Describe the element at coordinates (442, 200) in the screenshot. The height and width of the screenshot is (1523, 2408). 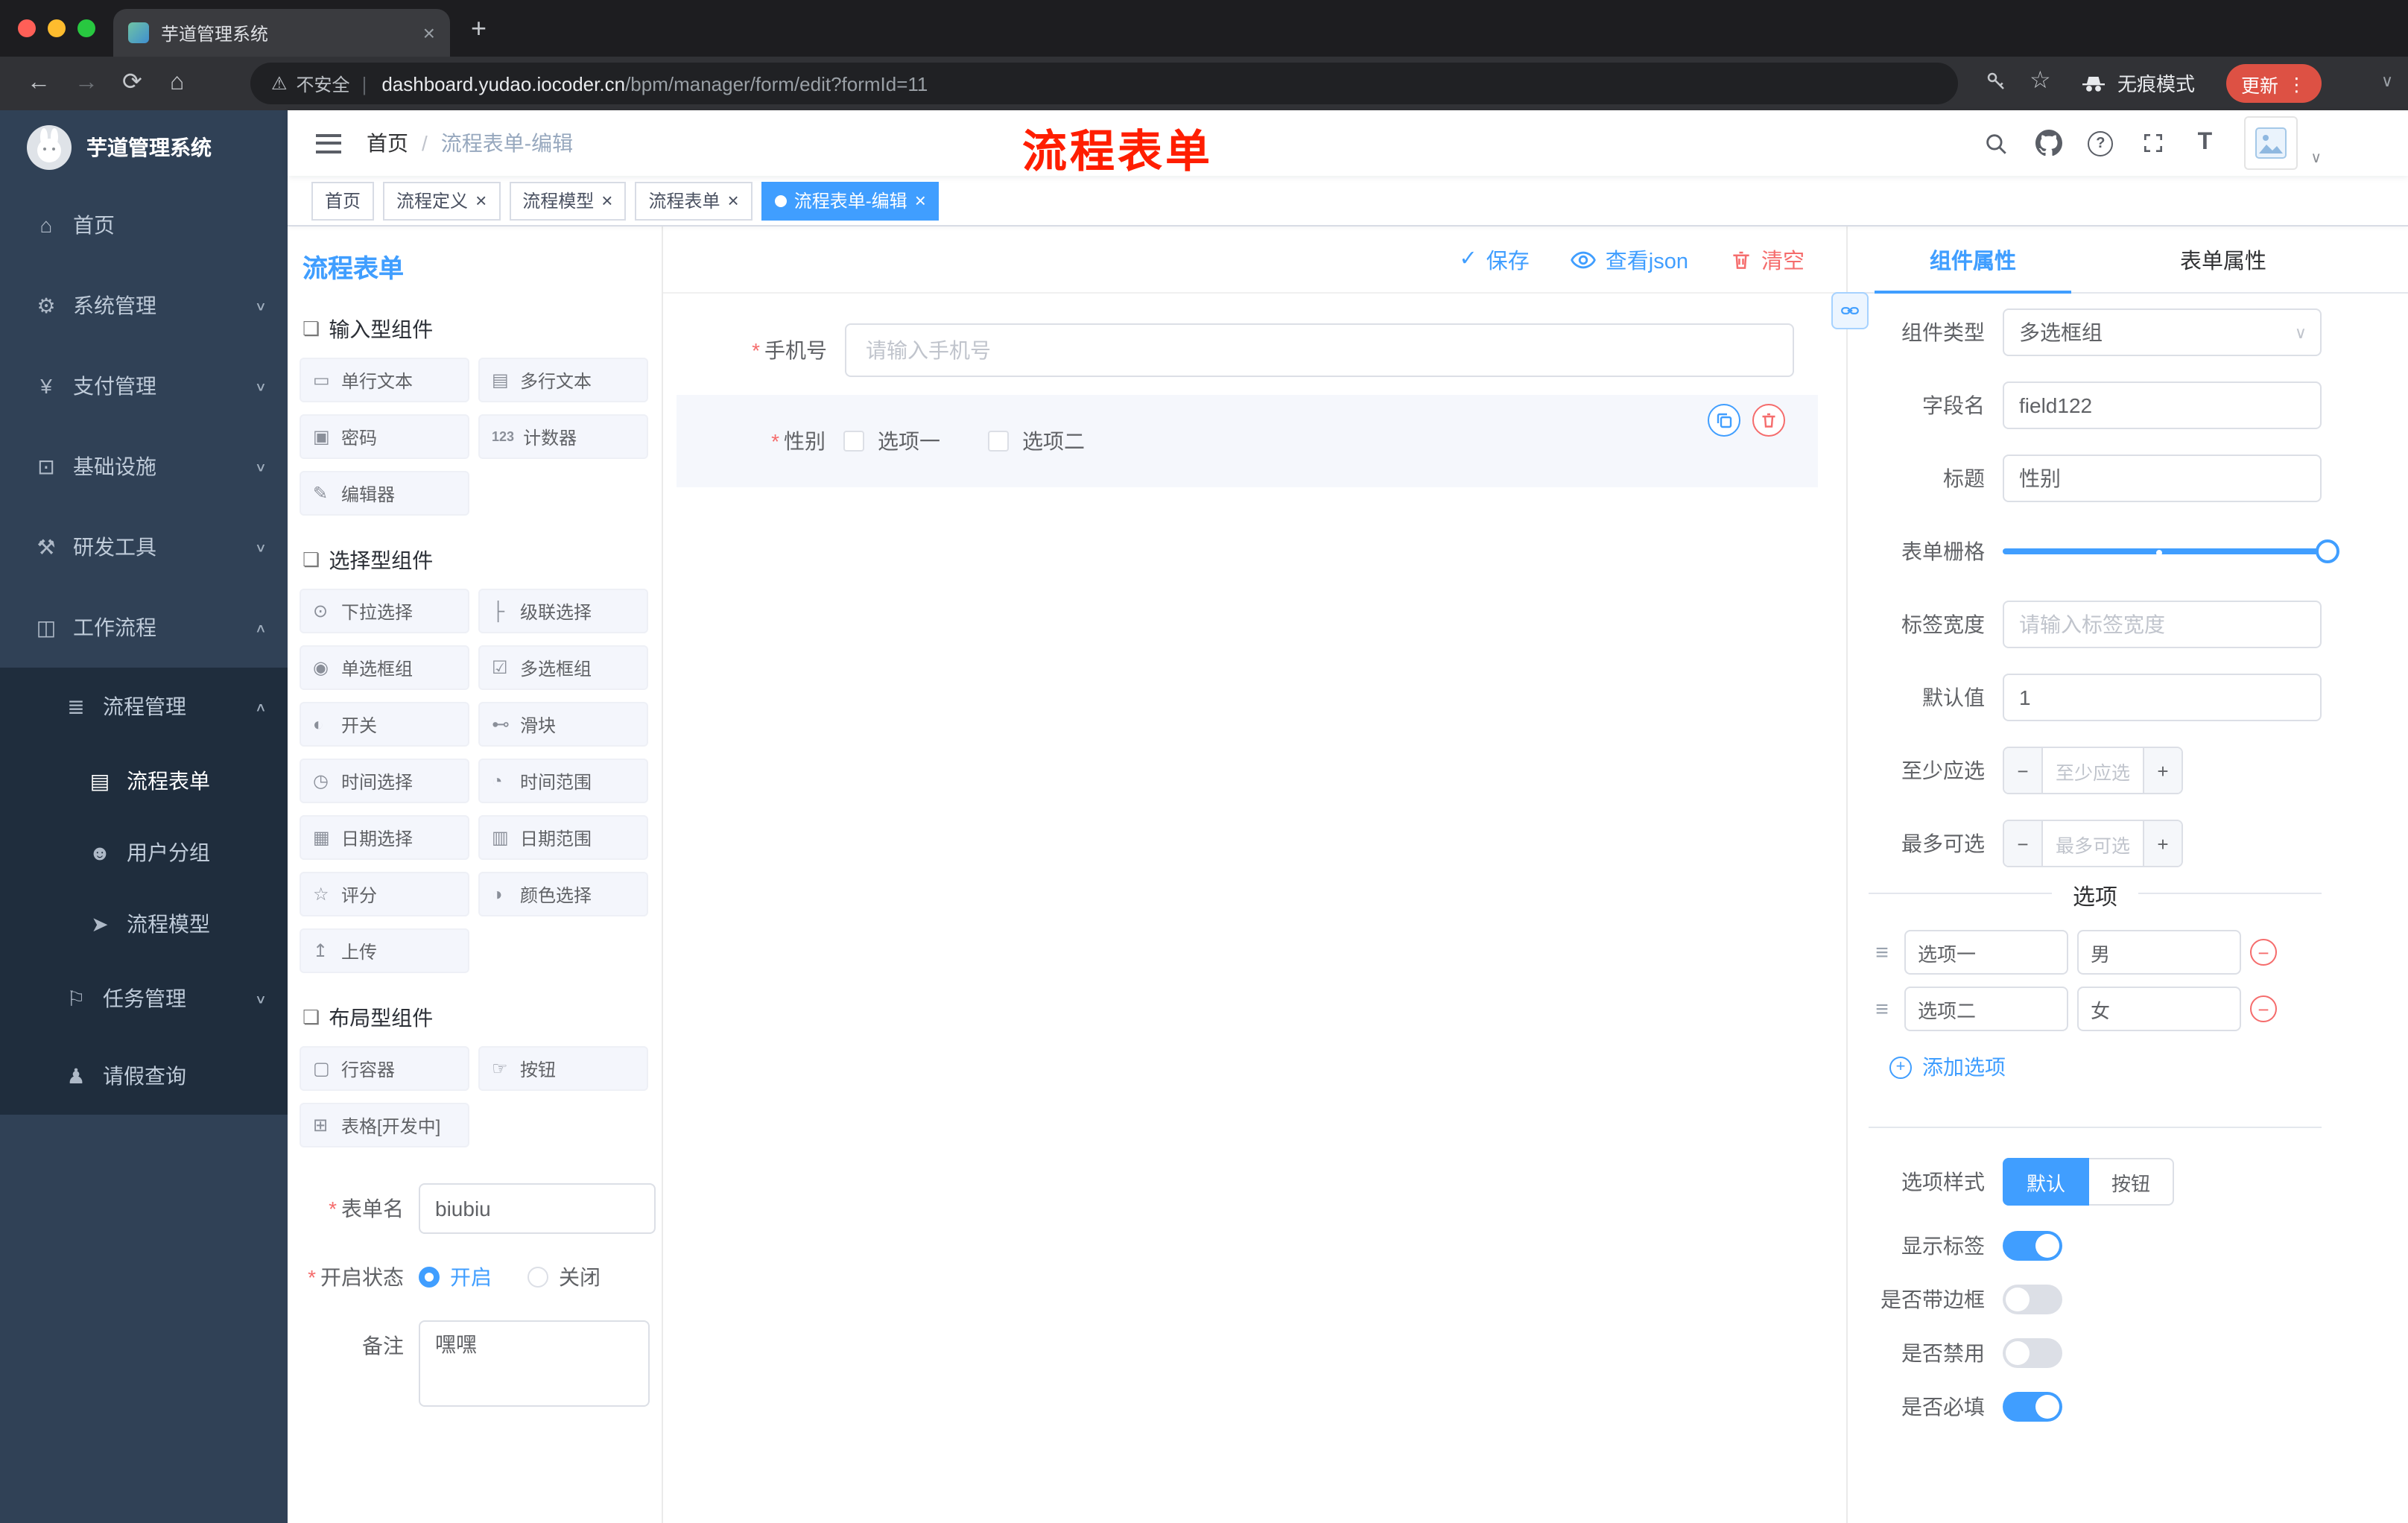
I see `tag-process-definition: 流程定义 ×` at that location.